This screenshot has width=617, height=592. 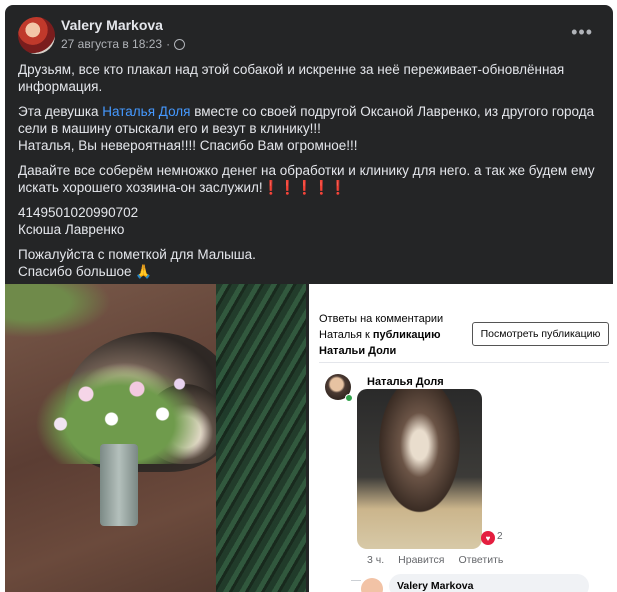 I want to click on post-paragraph-5: Спасибо большое 🙏, so click(x=85, y=271).